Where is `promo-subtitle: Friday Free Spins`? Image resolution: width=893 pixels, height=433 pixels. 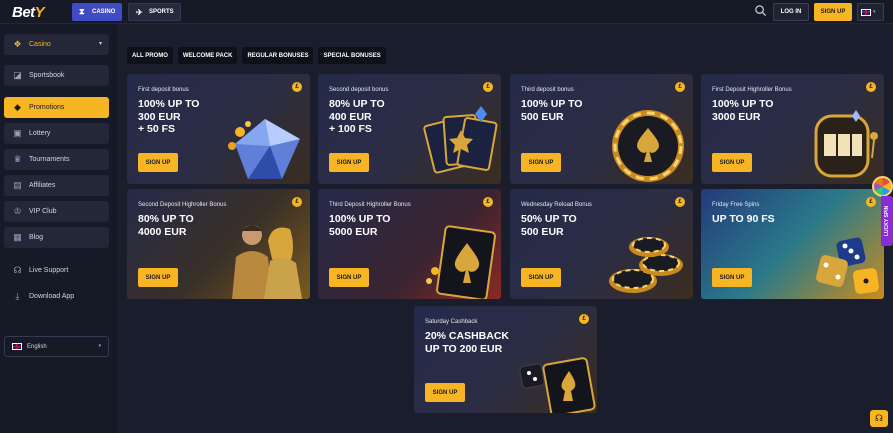 promo-subtitle: Friday Free Spins is located at coordinates (736, 205).